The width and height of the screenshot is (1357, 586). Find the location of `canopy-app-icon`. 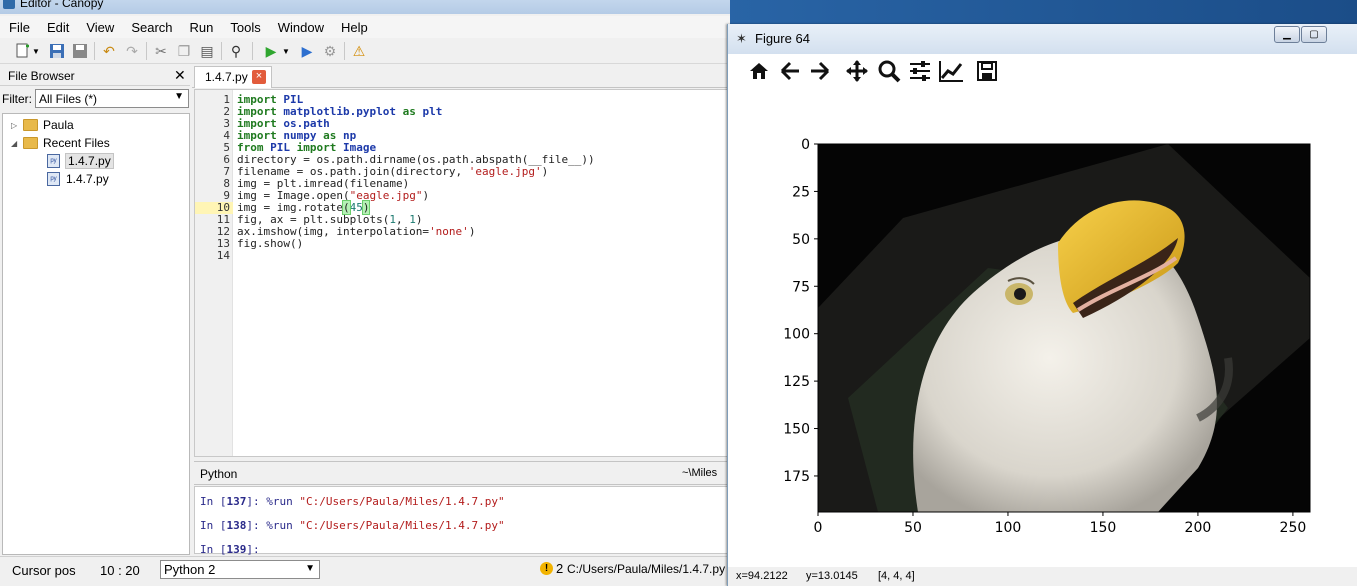

canopy-app-icon is located at coordinates (9, 4).